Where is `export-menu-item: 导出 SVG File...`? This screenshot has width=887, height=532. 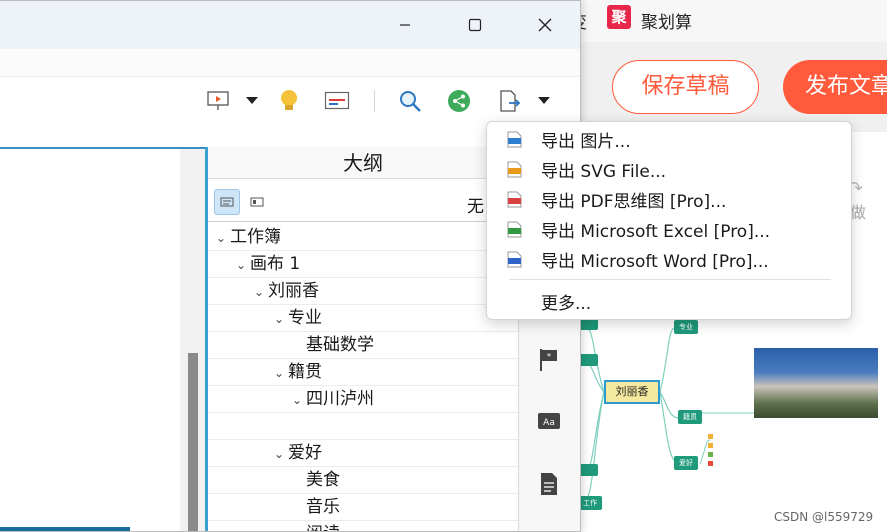 export-menu-item: 导出 SVG File... is located at coordinates (669, 169).